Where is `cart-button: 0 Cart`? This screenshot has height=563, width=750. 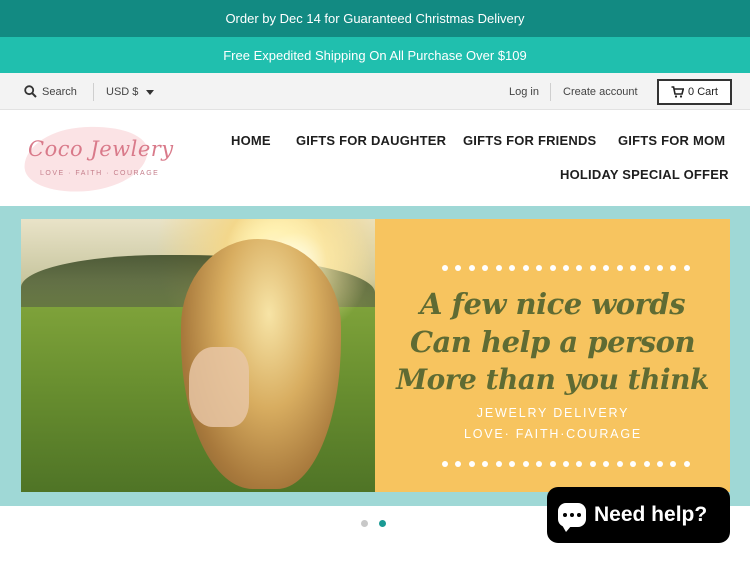 cart-button: 0 Cart is located at coordinates (694, 92).